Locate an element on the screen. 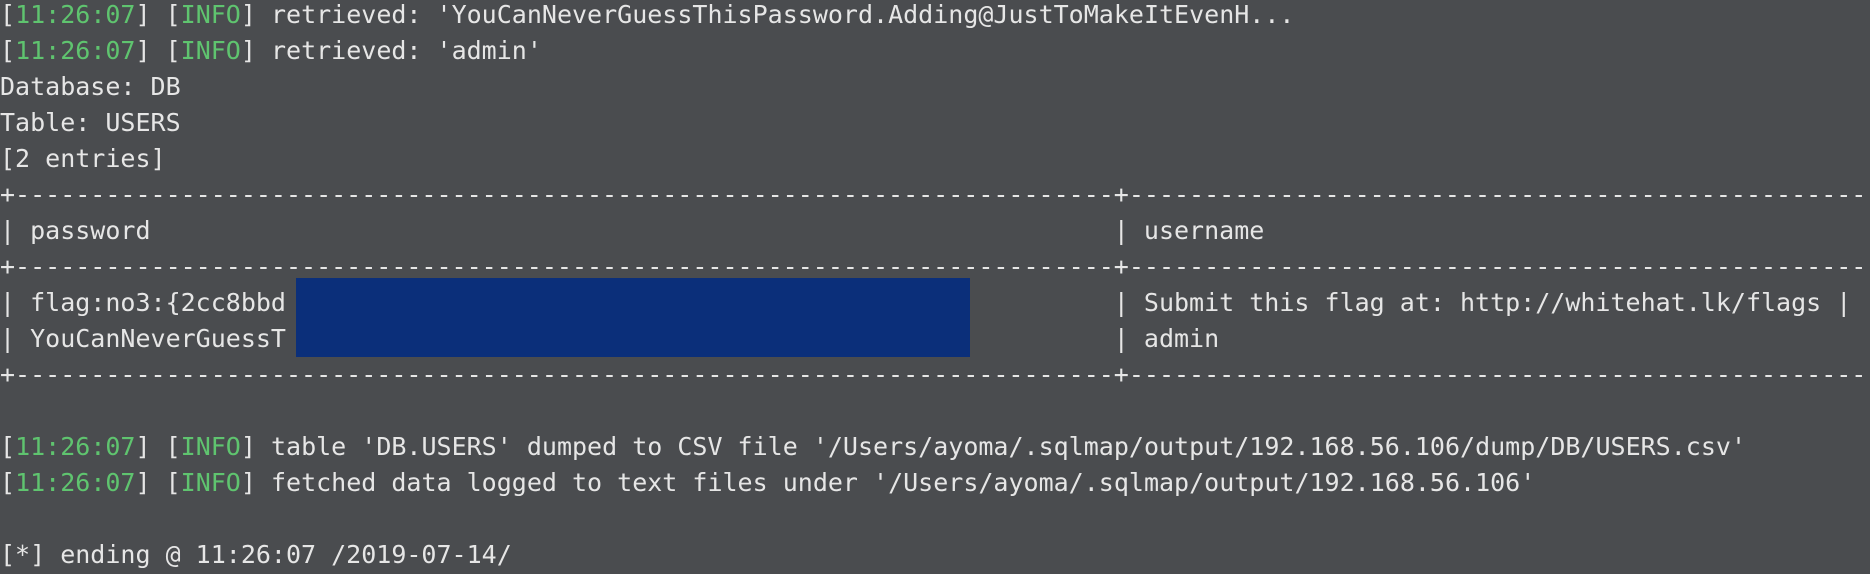  entries-count: [2 entries] is located at coordinates (83, 158).